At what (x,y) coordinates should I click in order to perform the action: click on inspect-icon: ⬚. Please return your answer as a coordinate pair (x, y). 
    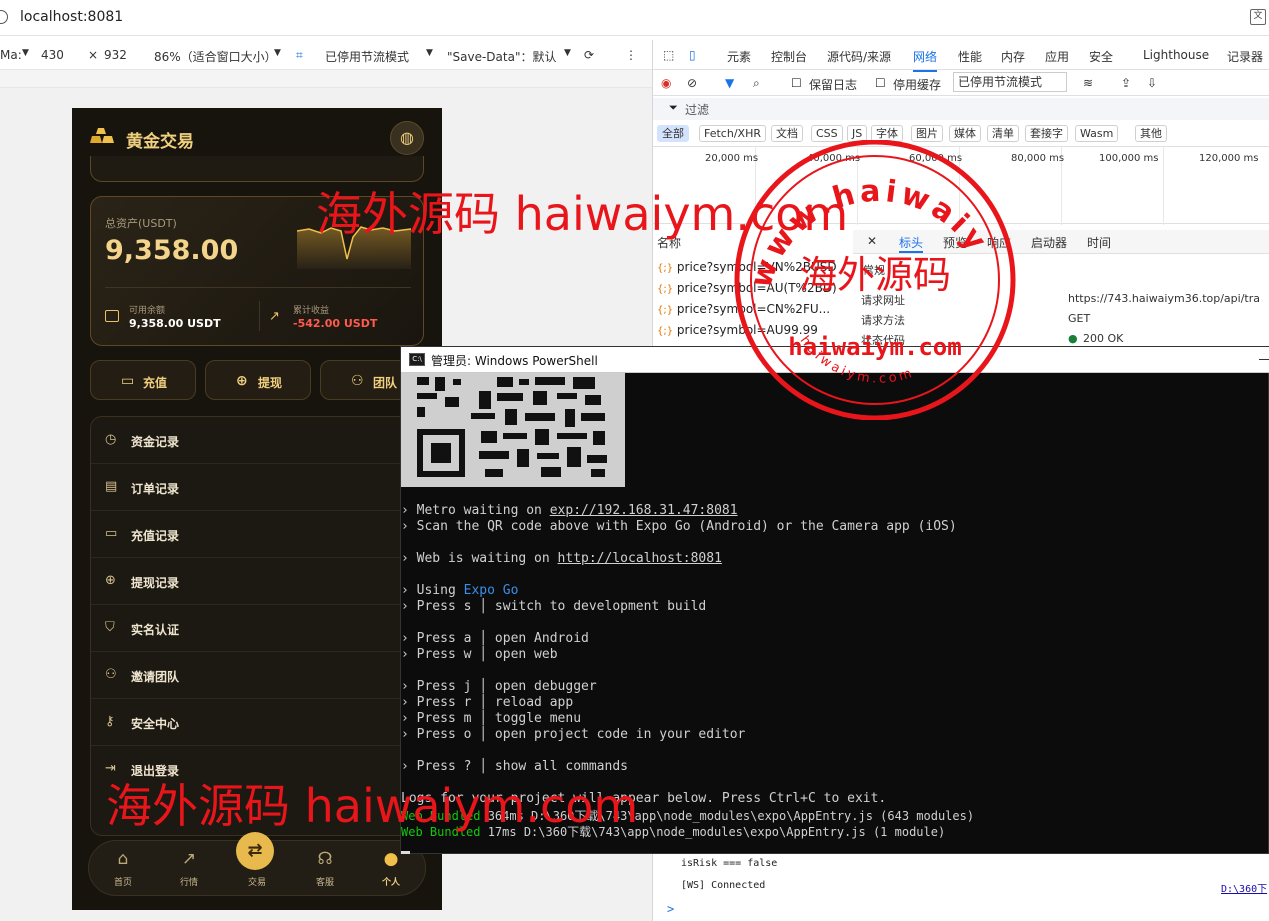
    Looking at the image, I should click on (668, 55).